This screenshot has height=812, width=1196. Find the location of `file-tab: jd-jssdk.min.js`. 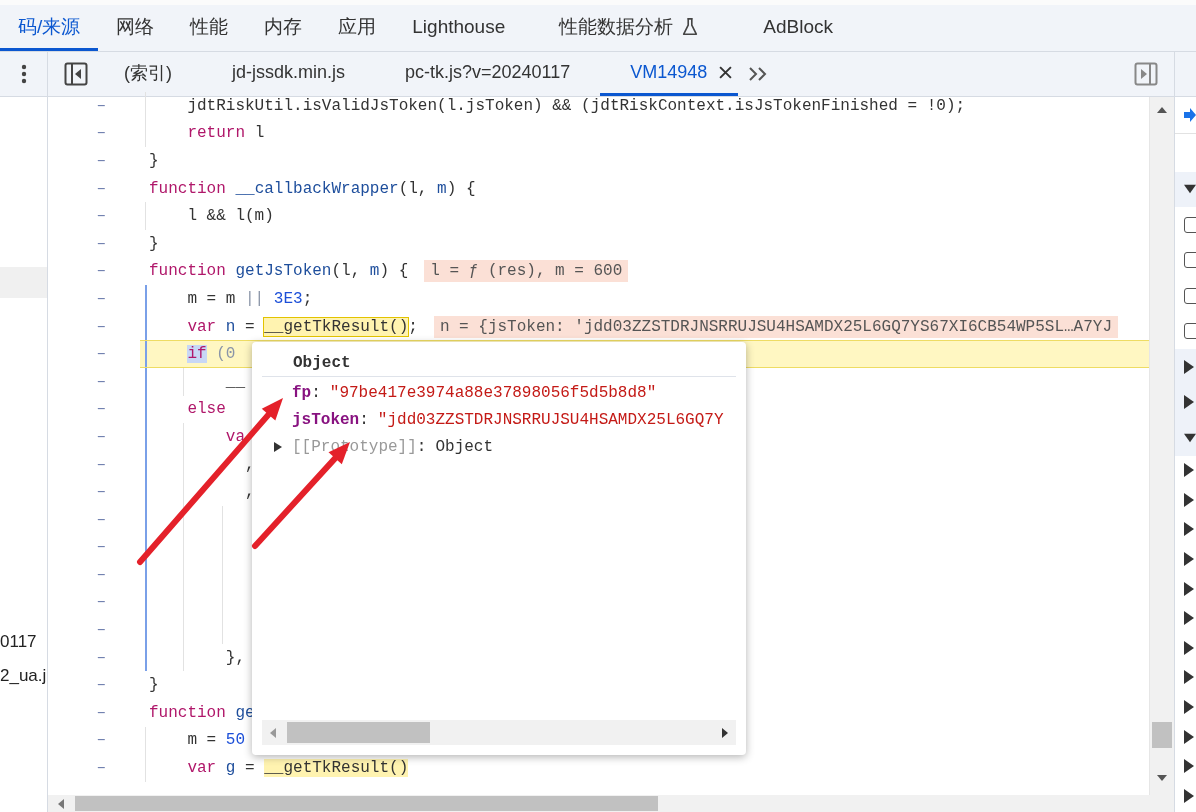

file-tab: jd-jssdk.min.js is located at coordinates (289, 74).